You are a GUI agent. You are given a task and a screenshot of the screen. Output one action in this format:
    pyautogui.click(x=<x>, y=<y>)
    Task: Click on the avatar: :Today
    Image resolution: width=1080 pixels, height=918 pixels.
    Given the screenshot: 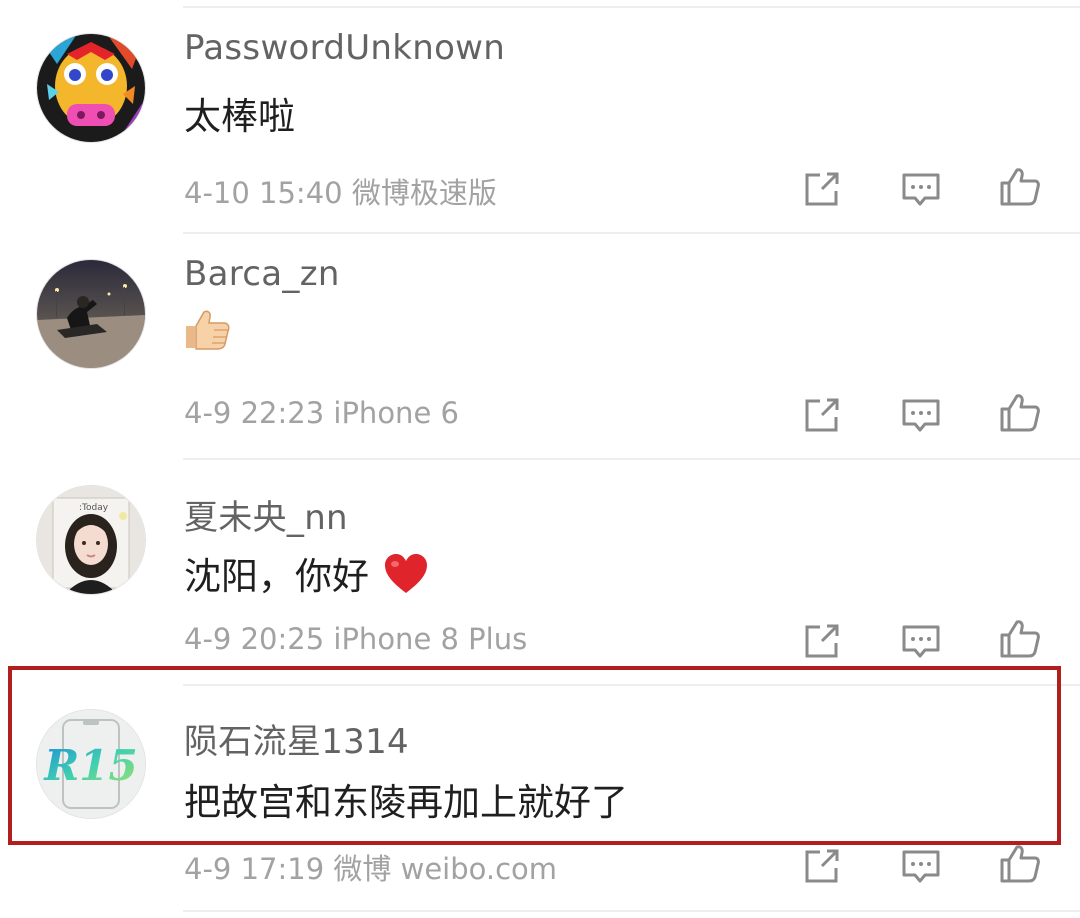 What is the action you would take?
    pyautogui.click(x=91, y=540)
    